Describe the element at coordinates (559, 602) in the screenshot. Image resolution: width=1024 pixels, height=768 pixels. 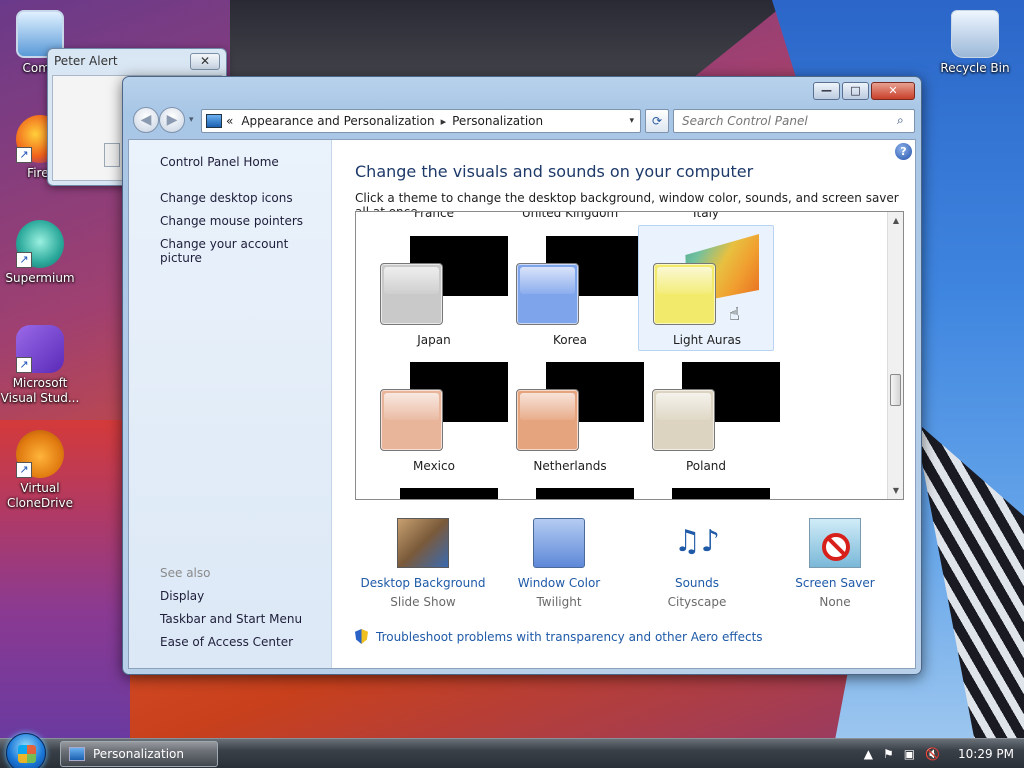
I see `option-value: Twilight` at that location.